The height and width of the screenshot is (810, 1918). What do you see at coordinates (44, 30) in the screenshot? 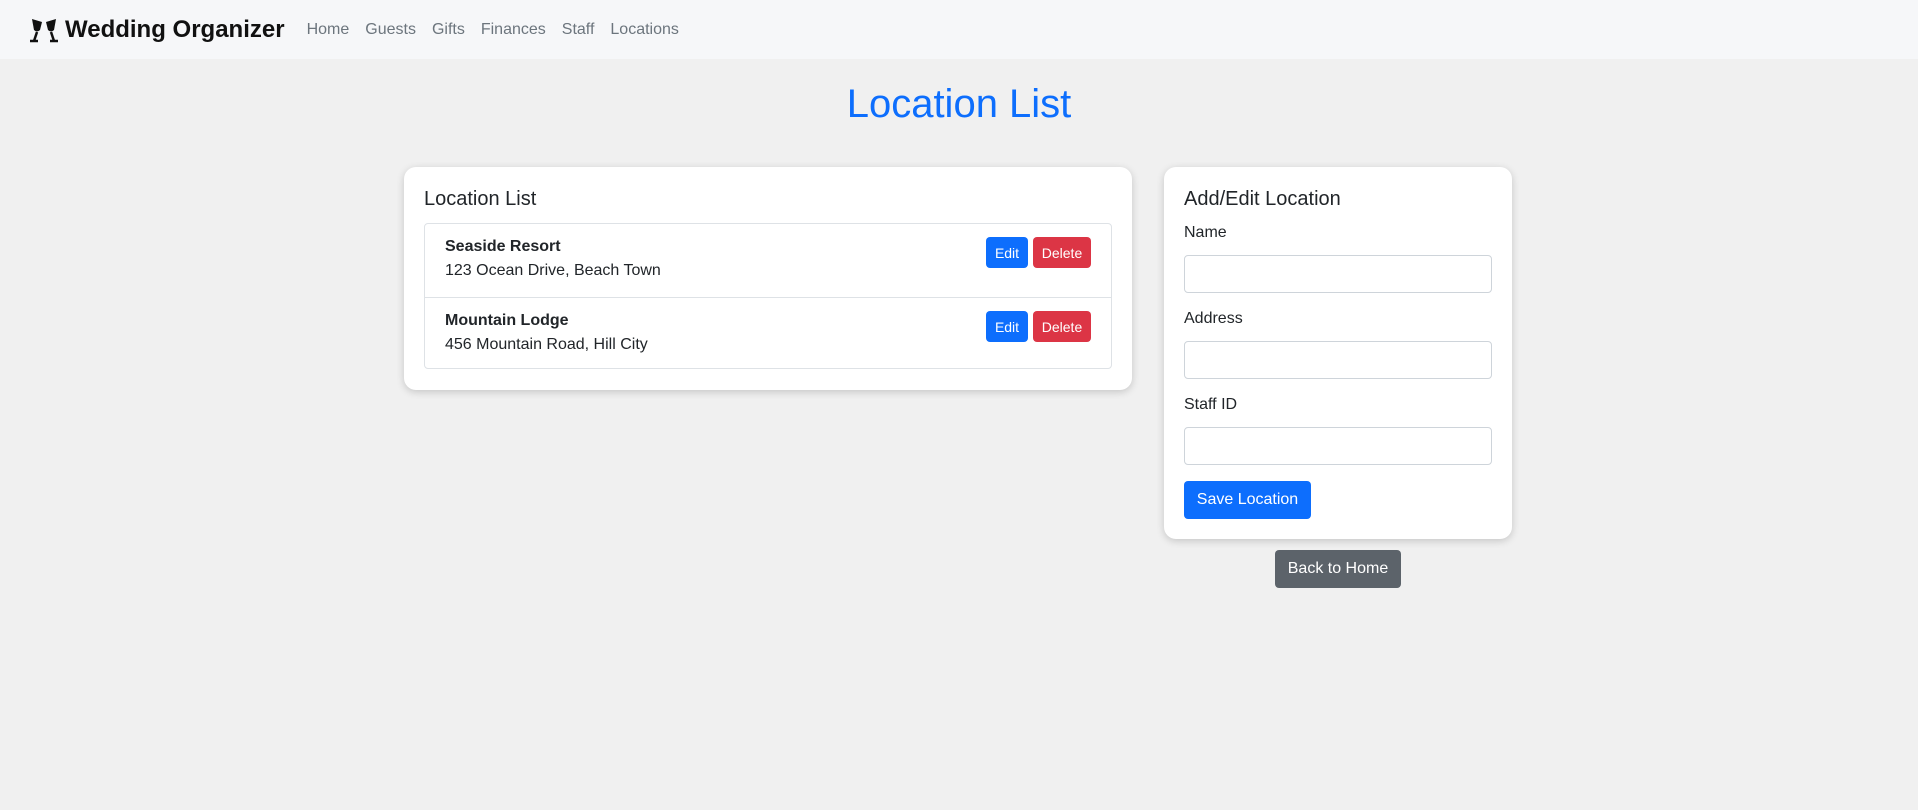
I see `clinking-glasses-icon` at bounding box center [44, 30].